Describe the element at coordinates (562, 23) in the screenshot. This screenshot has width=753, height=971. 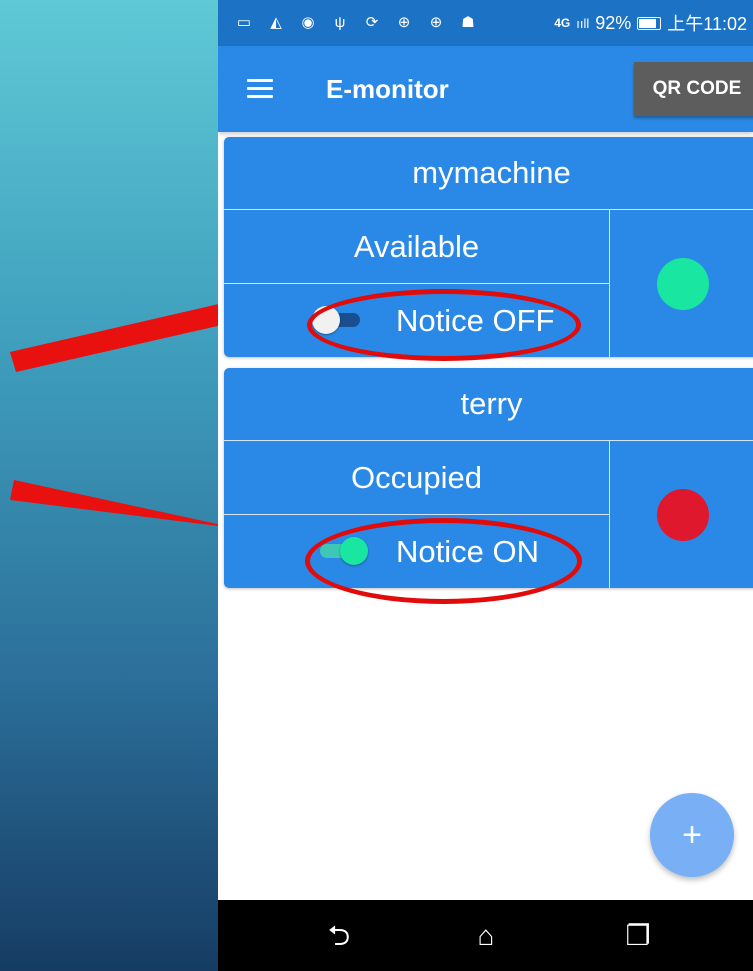
I see `network-type: 4G` at that location.